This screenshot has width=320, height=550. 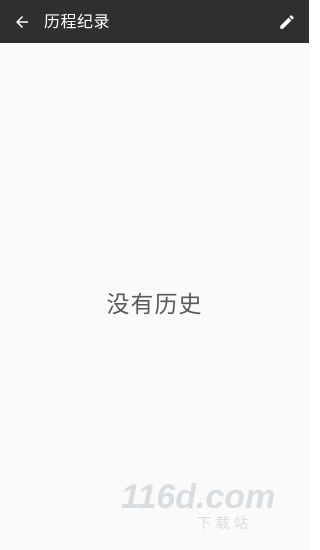 I want to click on page-title: 历程纪录, so click(x=77, y=21).